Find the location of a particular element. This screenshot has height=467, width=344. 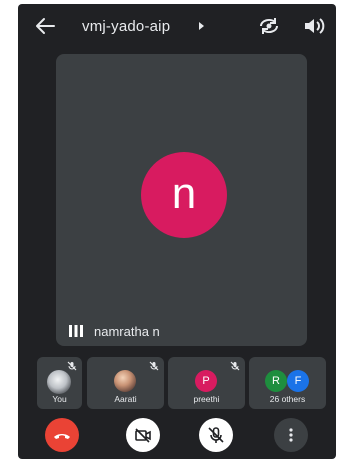

participant-strip: You Aarati P preethi R F 26 others is located at coordinates (182, 383).